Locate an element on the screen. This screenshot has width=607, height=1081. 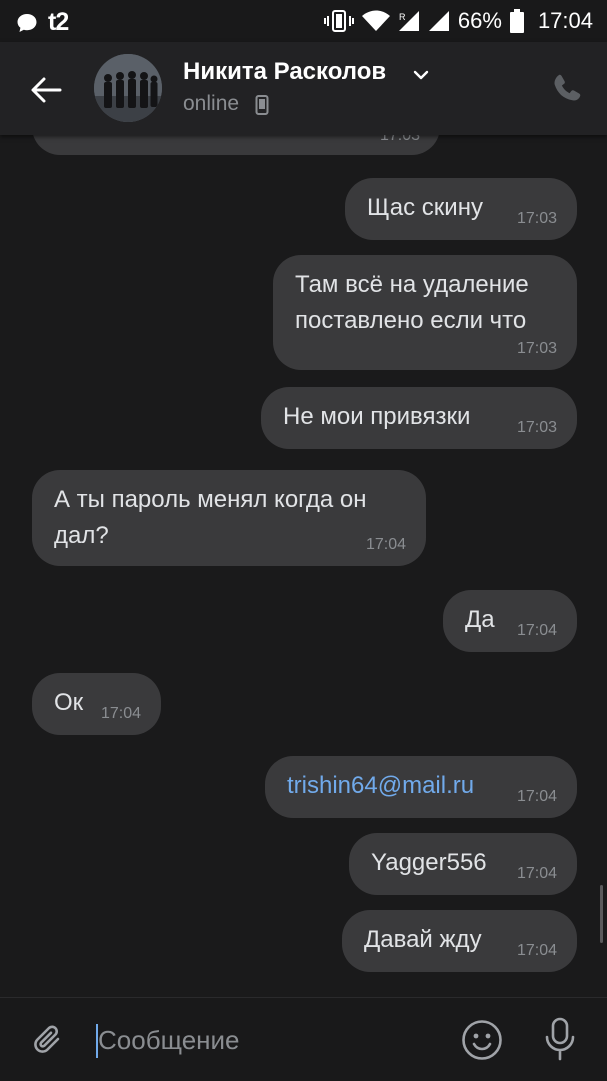
microphone-icon is located at coordinates (560, 1039).